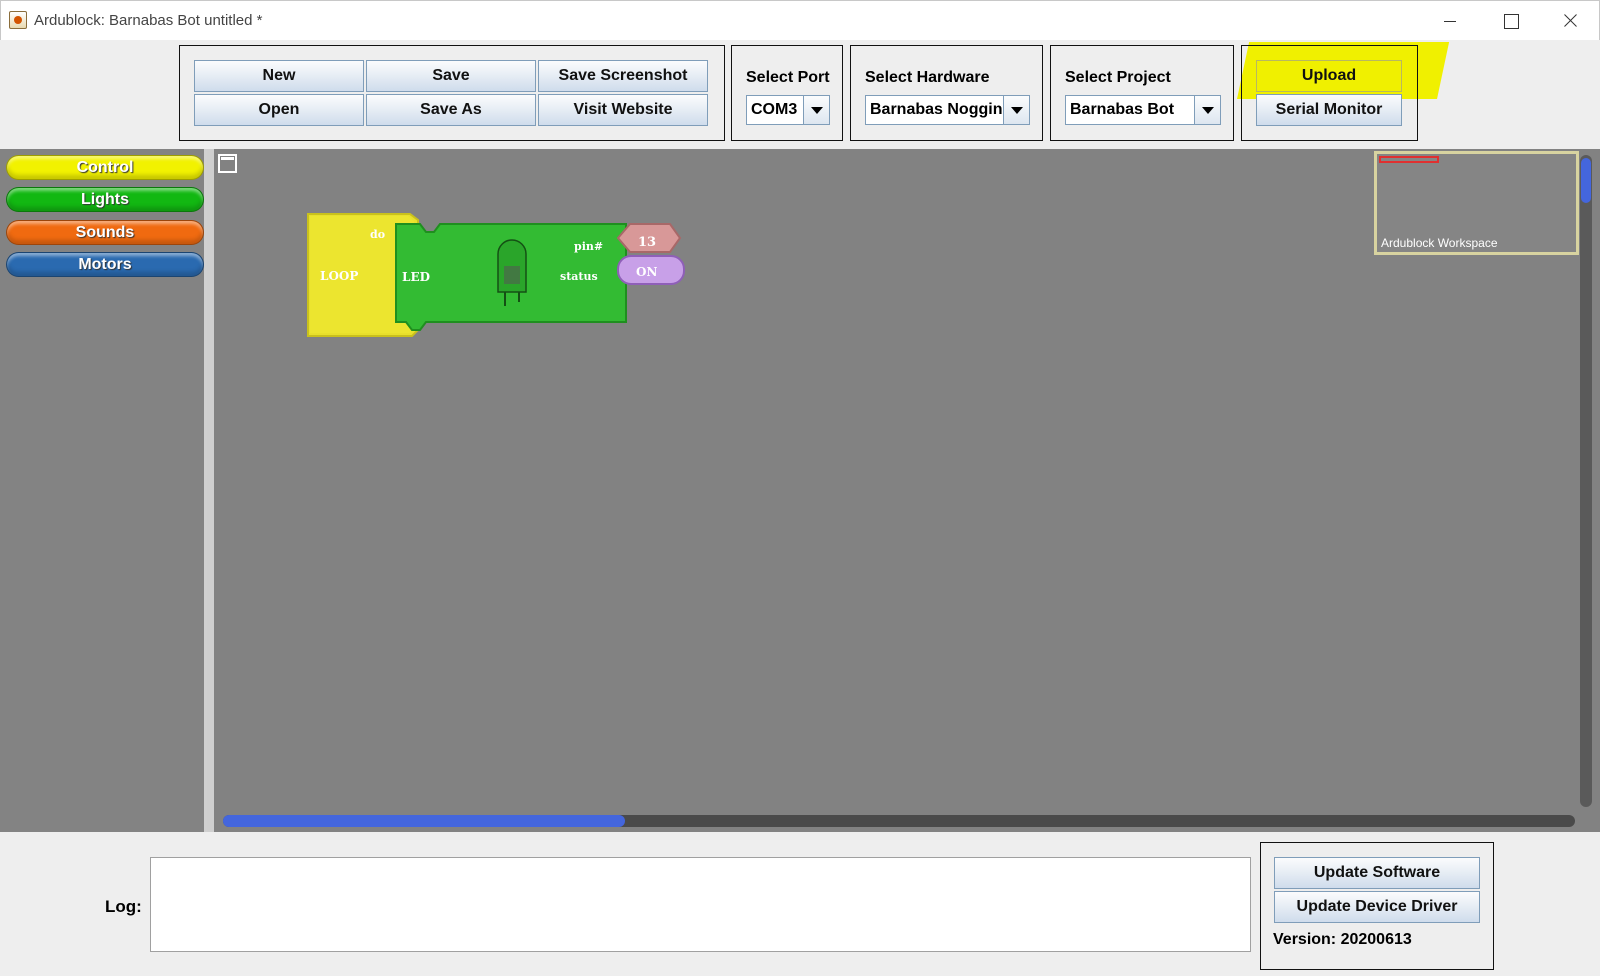 The width and height of the screenshot is (1600, 976). I want to click on open-button: Open, so click(279, 110).